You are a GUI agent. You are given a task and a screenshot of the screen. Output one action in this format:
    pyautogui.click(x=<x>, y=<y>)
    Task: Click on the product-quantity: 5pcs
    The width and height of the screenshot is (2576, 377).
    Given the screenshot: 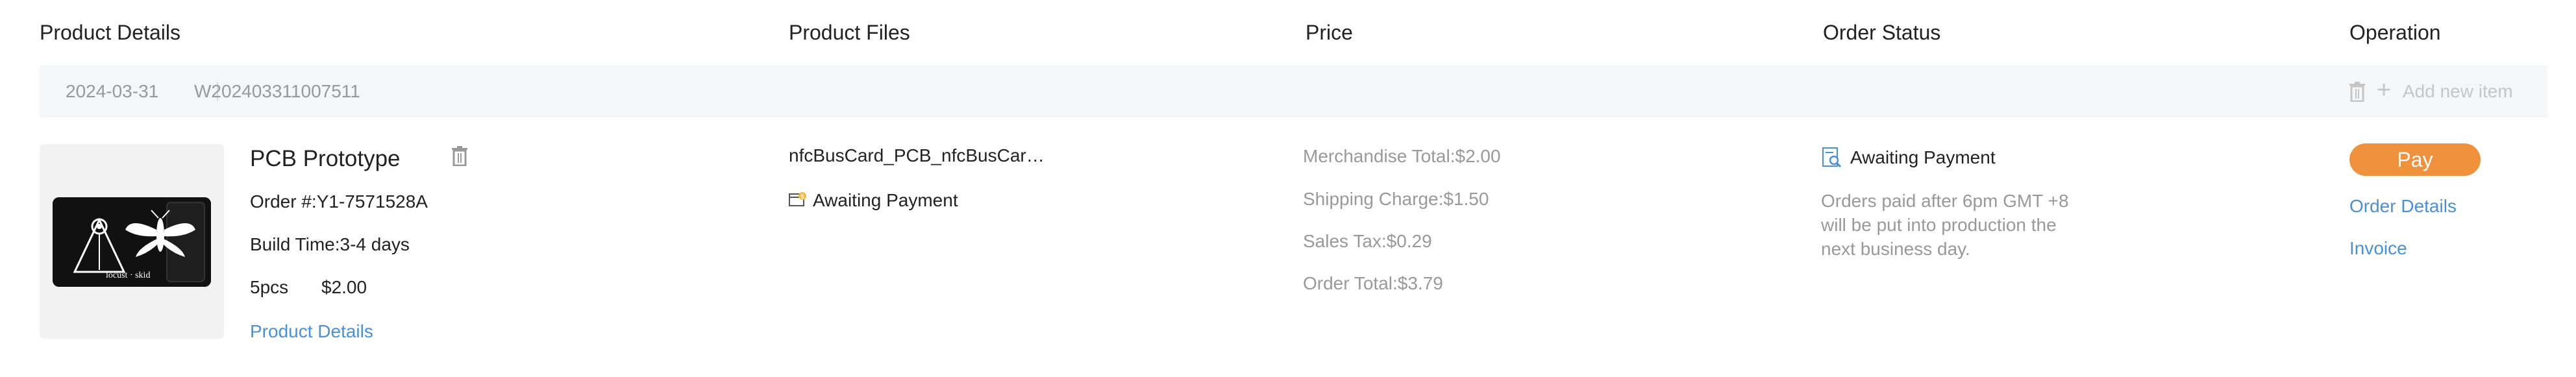 What is the action you would take?
    pyautogui.click(x=269, y=287)
    